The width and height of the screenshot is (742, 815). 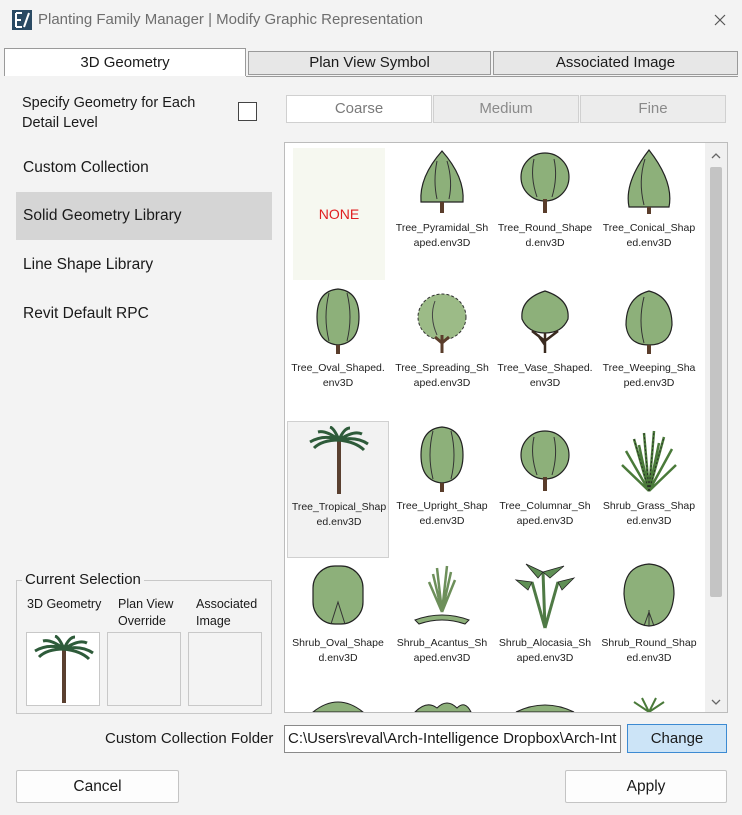 I want to click on specify-geometry-checkbox, so click(x=247, y=111).